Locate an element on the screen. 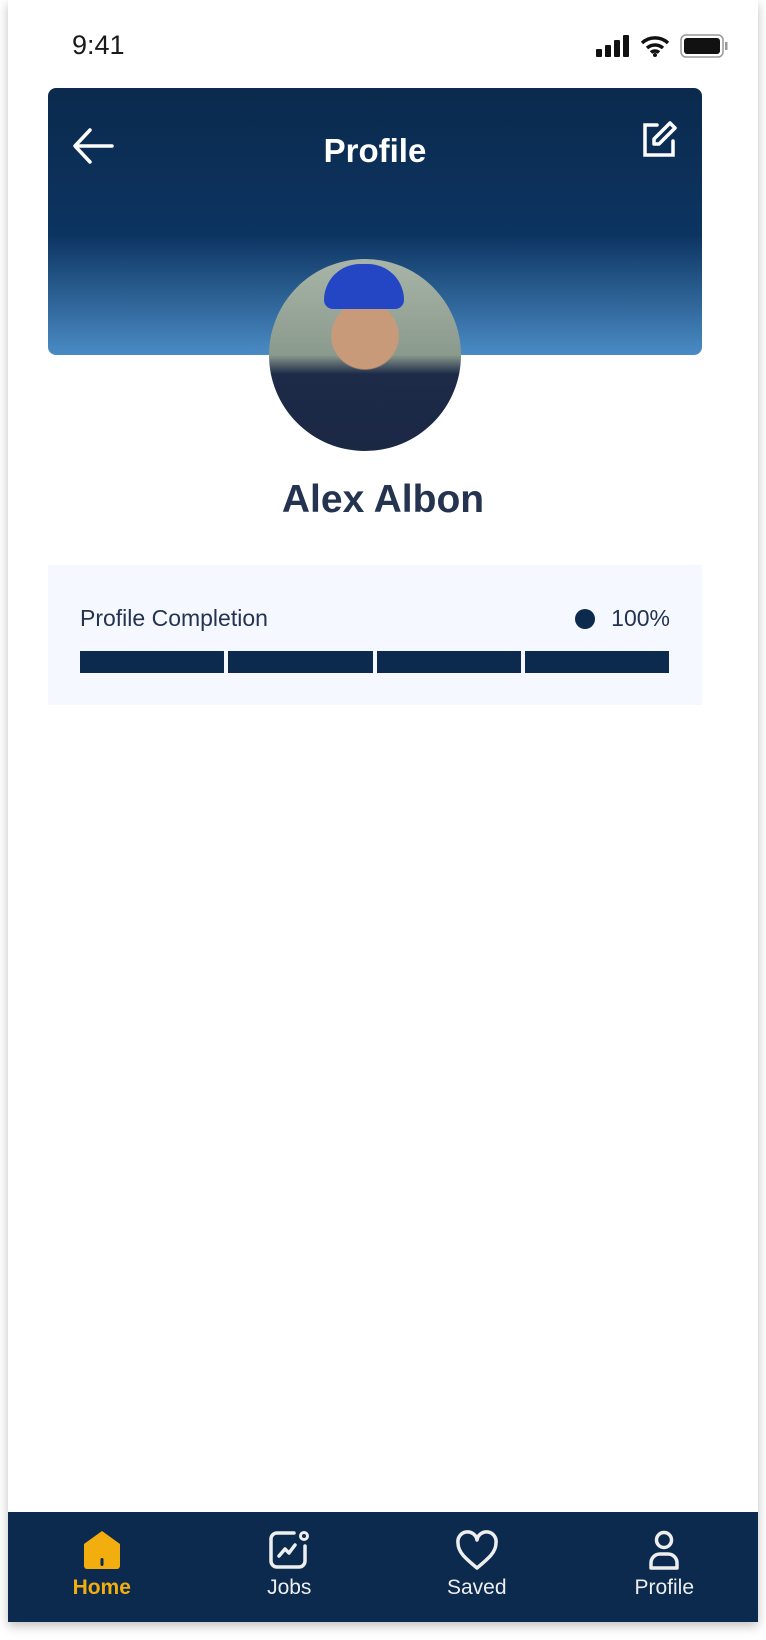 This screenshot has width=766, height=1640. status-time: 9:41 is located at coordinates (98, 45).